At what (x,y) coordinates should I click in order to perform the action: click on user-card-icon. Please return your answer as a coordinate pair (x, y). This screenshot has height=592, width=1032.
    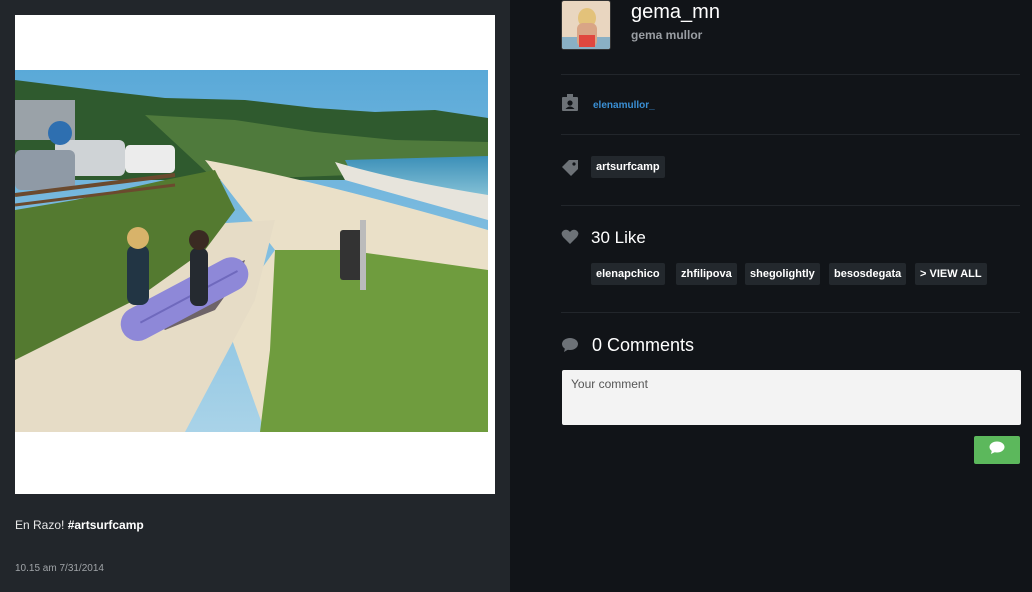
    Looking at the image, I should click on (570, 105).